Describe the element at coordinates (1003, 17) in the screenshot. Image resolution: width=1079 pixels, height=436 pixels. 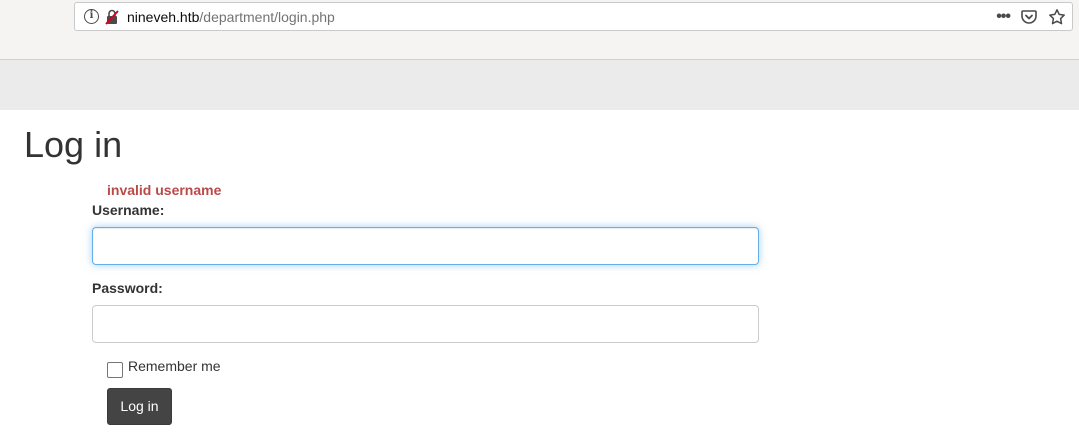
I see `more-actions-icon: •••` at that location.